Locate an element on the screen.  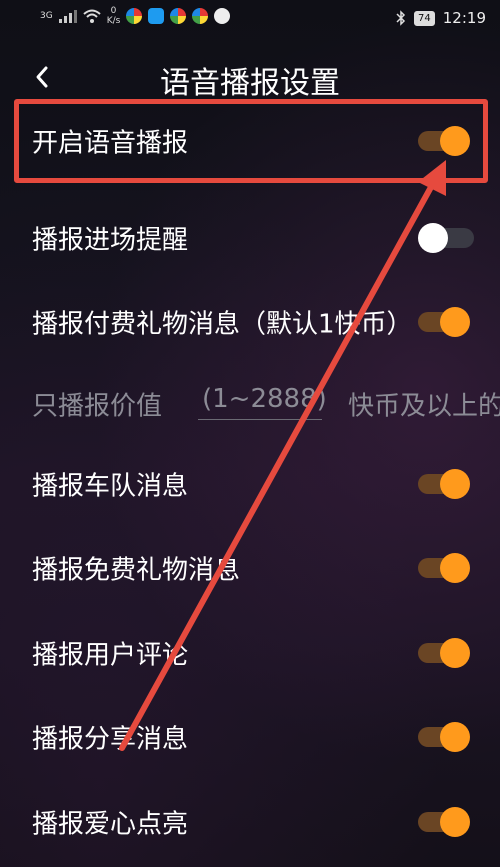
setting-row-fleet: 播报车队消息 is located at coordinates (250, 484).